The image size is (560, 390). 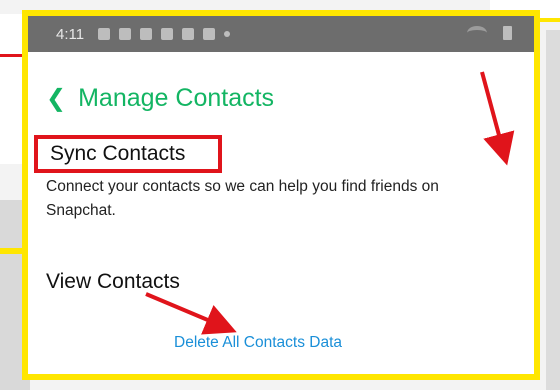 What do you see at coordinates (553, 210) in the screenshot?
I see `background-right-strip` at bounding box center [553, 210].